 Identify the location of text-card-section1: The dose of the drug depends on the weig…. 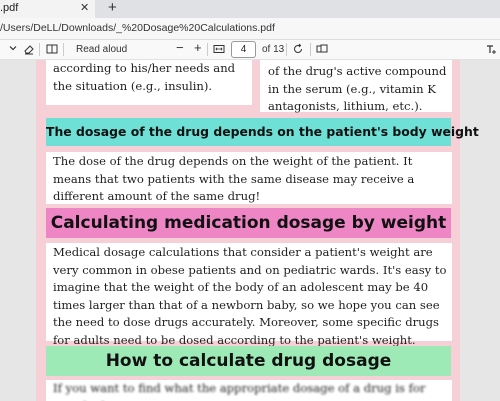
(249, 178).